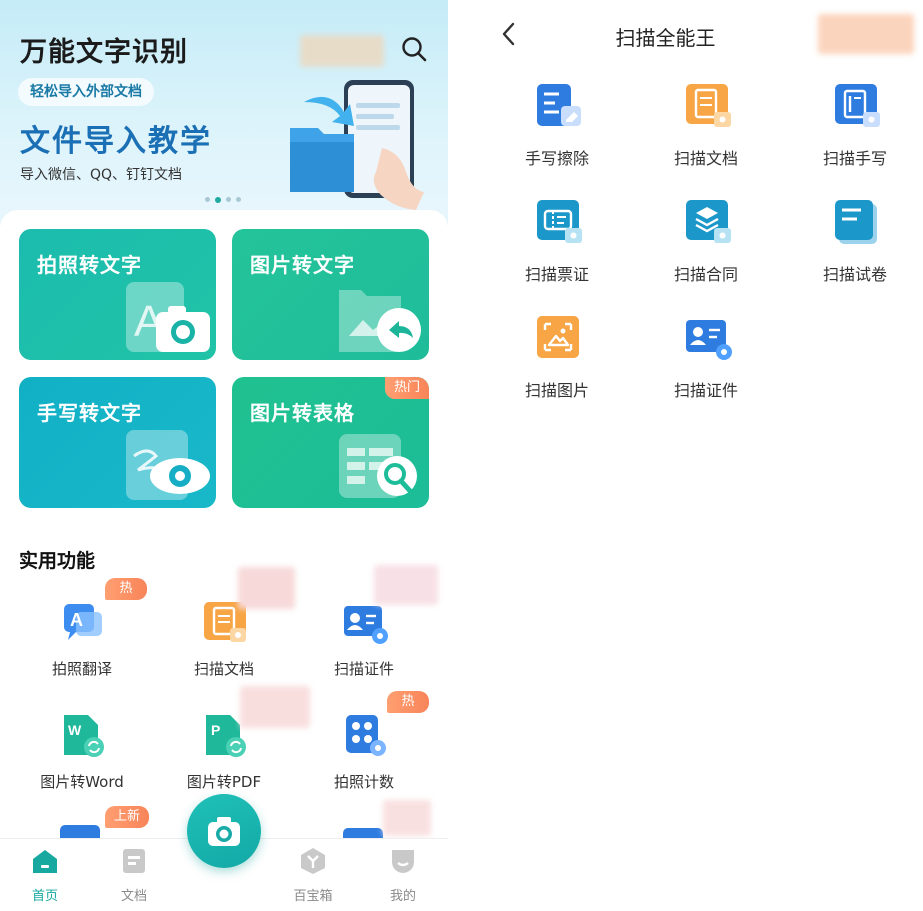 The width and height of the screenshot is (923, 911). Describe the element at coordinates (559, 221) in the screenshot. I see `scan-ticket-icon` at that location.